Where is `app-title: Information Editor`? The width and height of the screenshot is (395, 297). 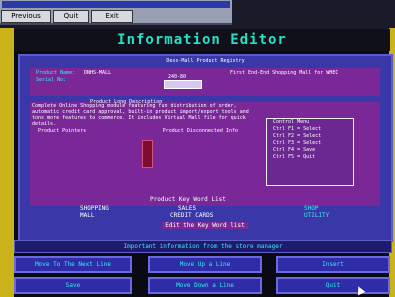
app-title: Information Editor is located at coordinates (202, 40).